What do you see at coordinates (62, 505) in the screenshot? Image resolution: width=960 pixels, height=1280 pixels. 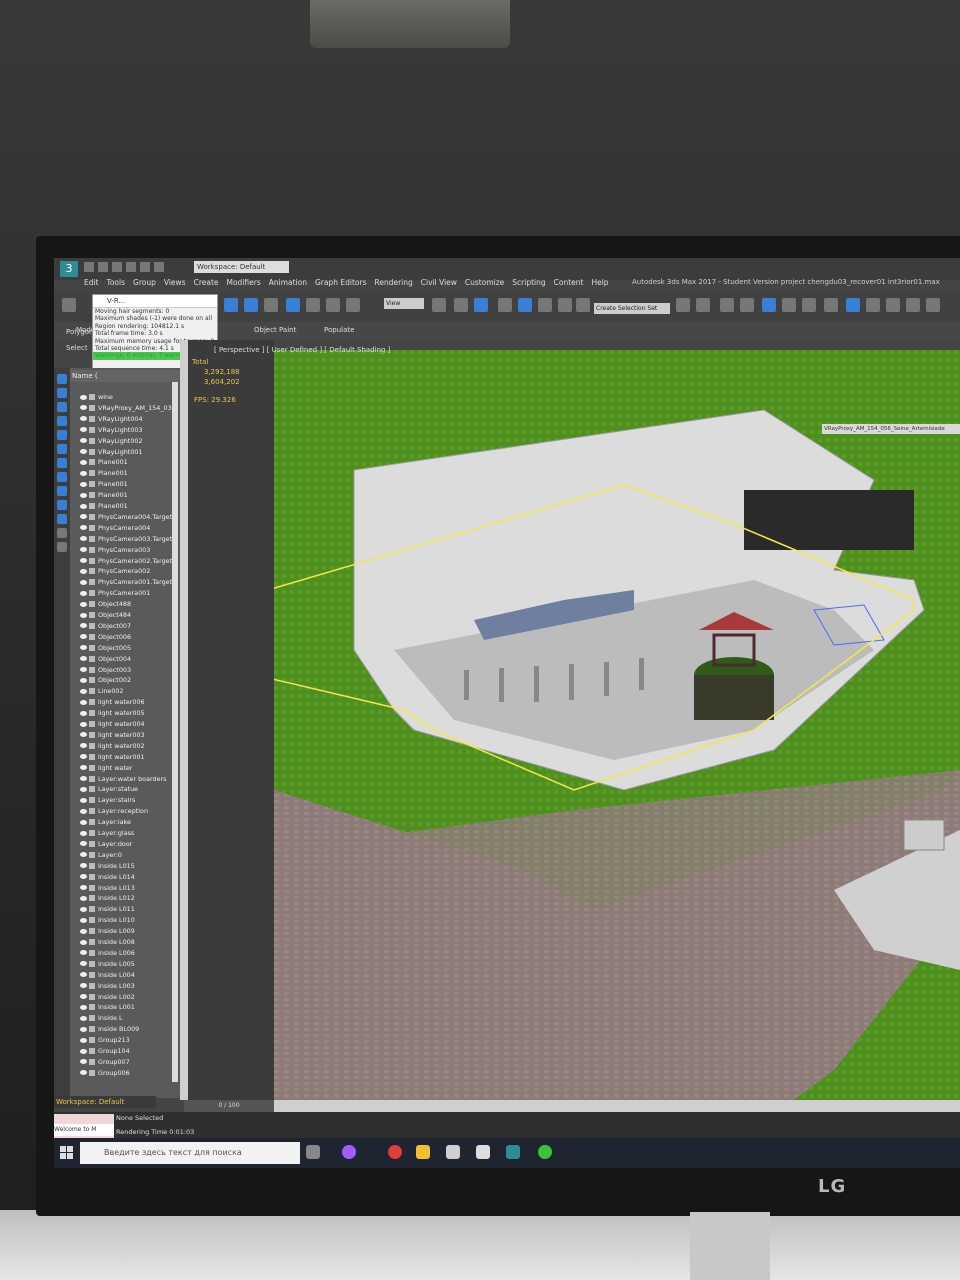 I see `display-bones-icon` at bounding box center [62, 505].